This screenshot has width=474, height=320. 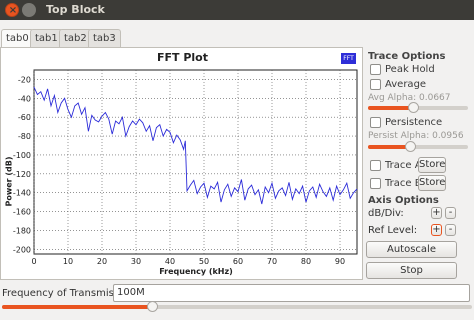 I want to click on legend-fft: FFT, so click(x=348, y=58).